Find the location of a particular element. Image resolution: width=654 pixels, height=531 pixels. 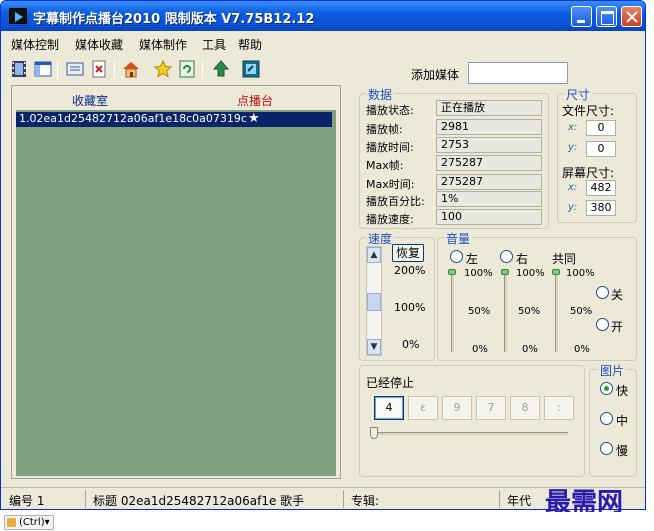

add-media-input is located at coordinates (518, 73).